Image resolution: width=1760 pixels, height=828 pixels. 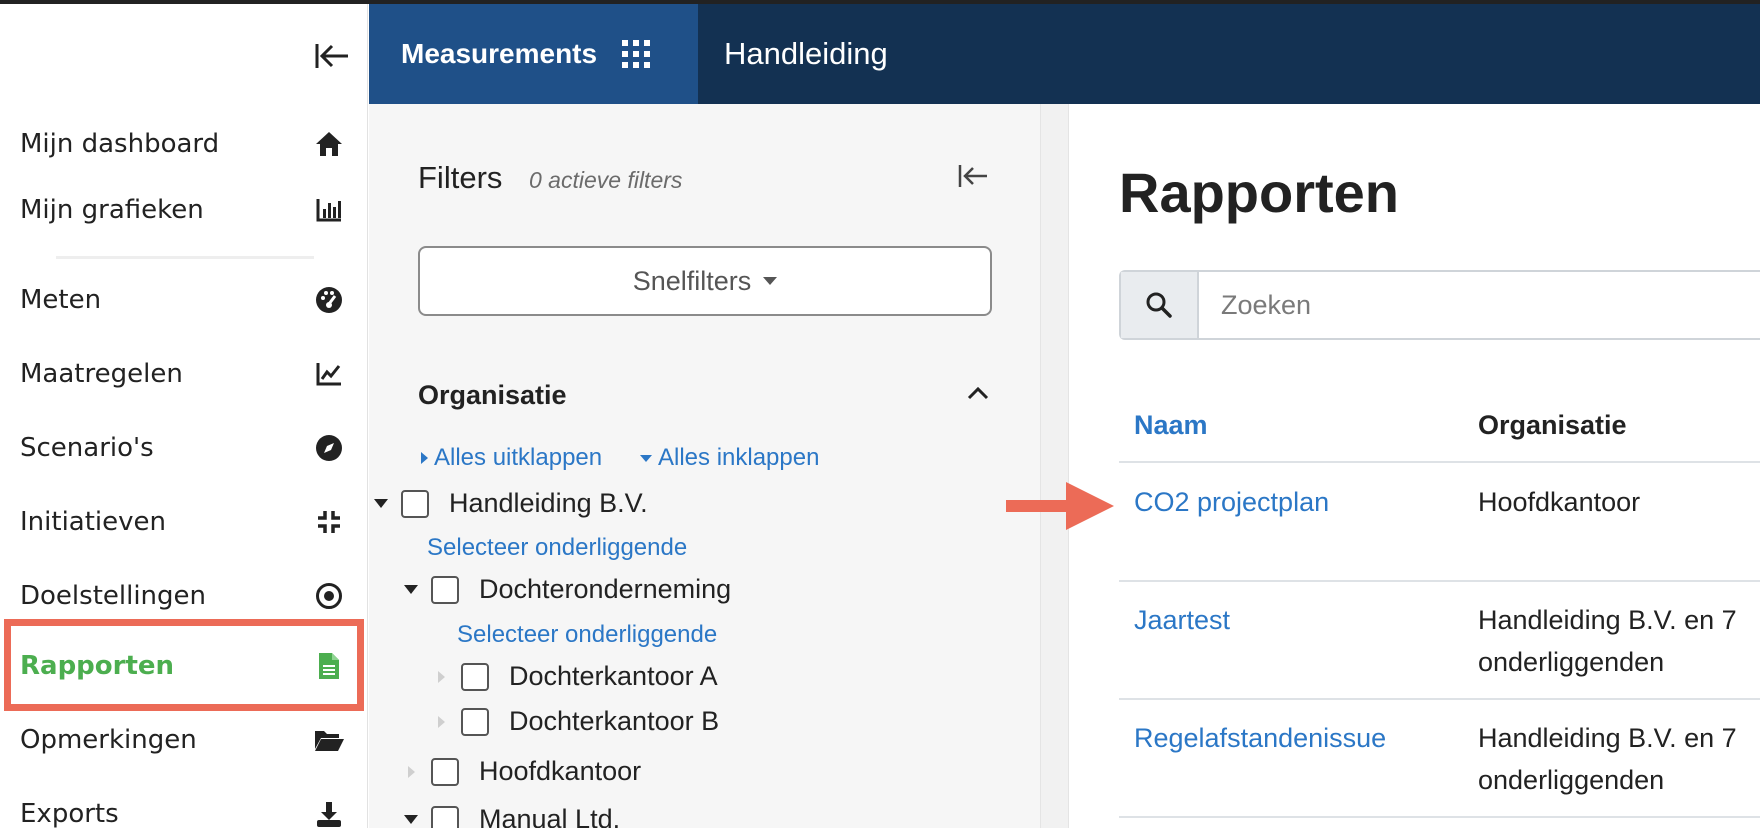 What do you see at coordinates (613, 676) in the screenshot?
I see `tree-item-label: Dochterkantoor A` at bounding box center [613, 676].